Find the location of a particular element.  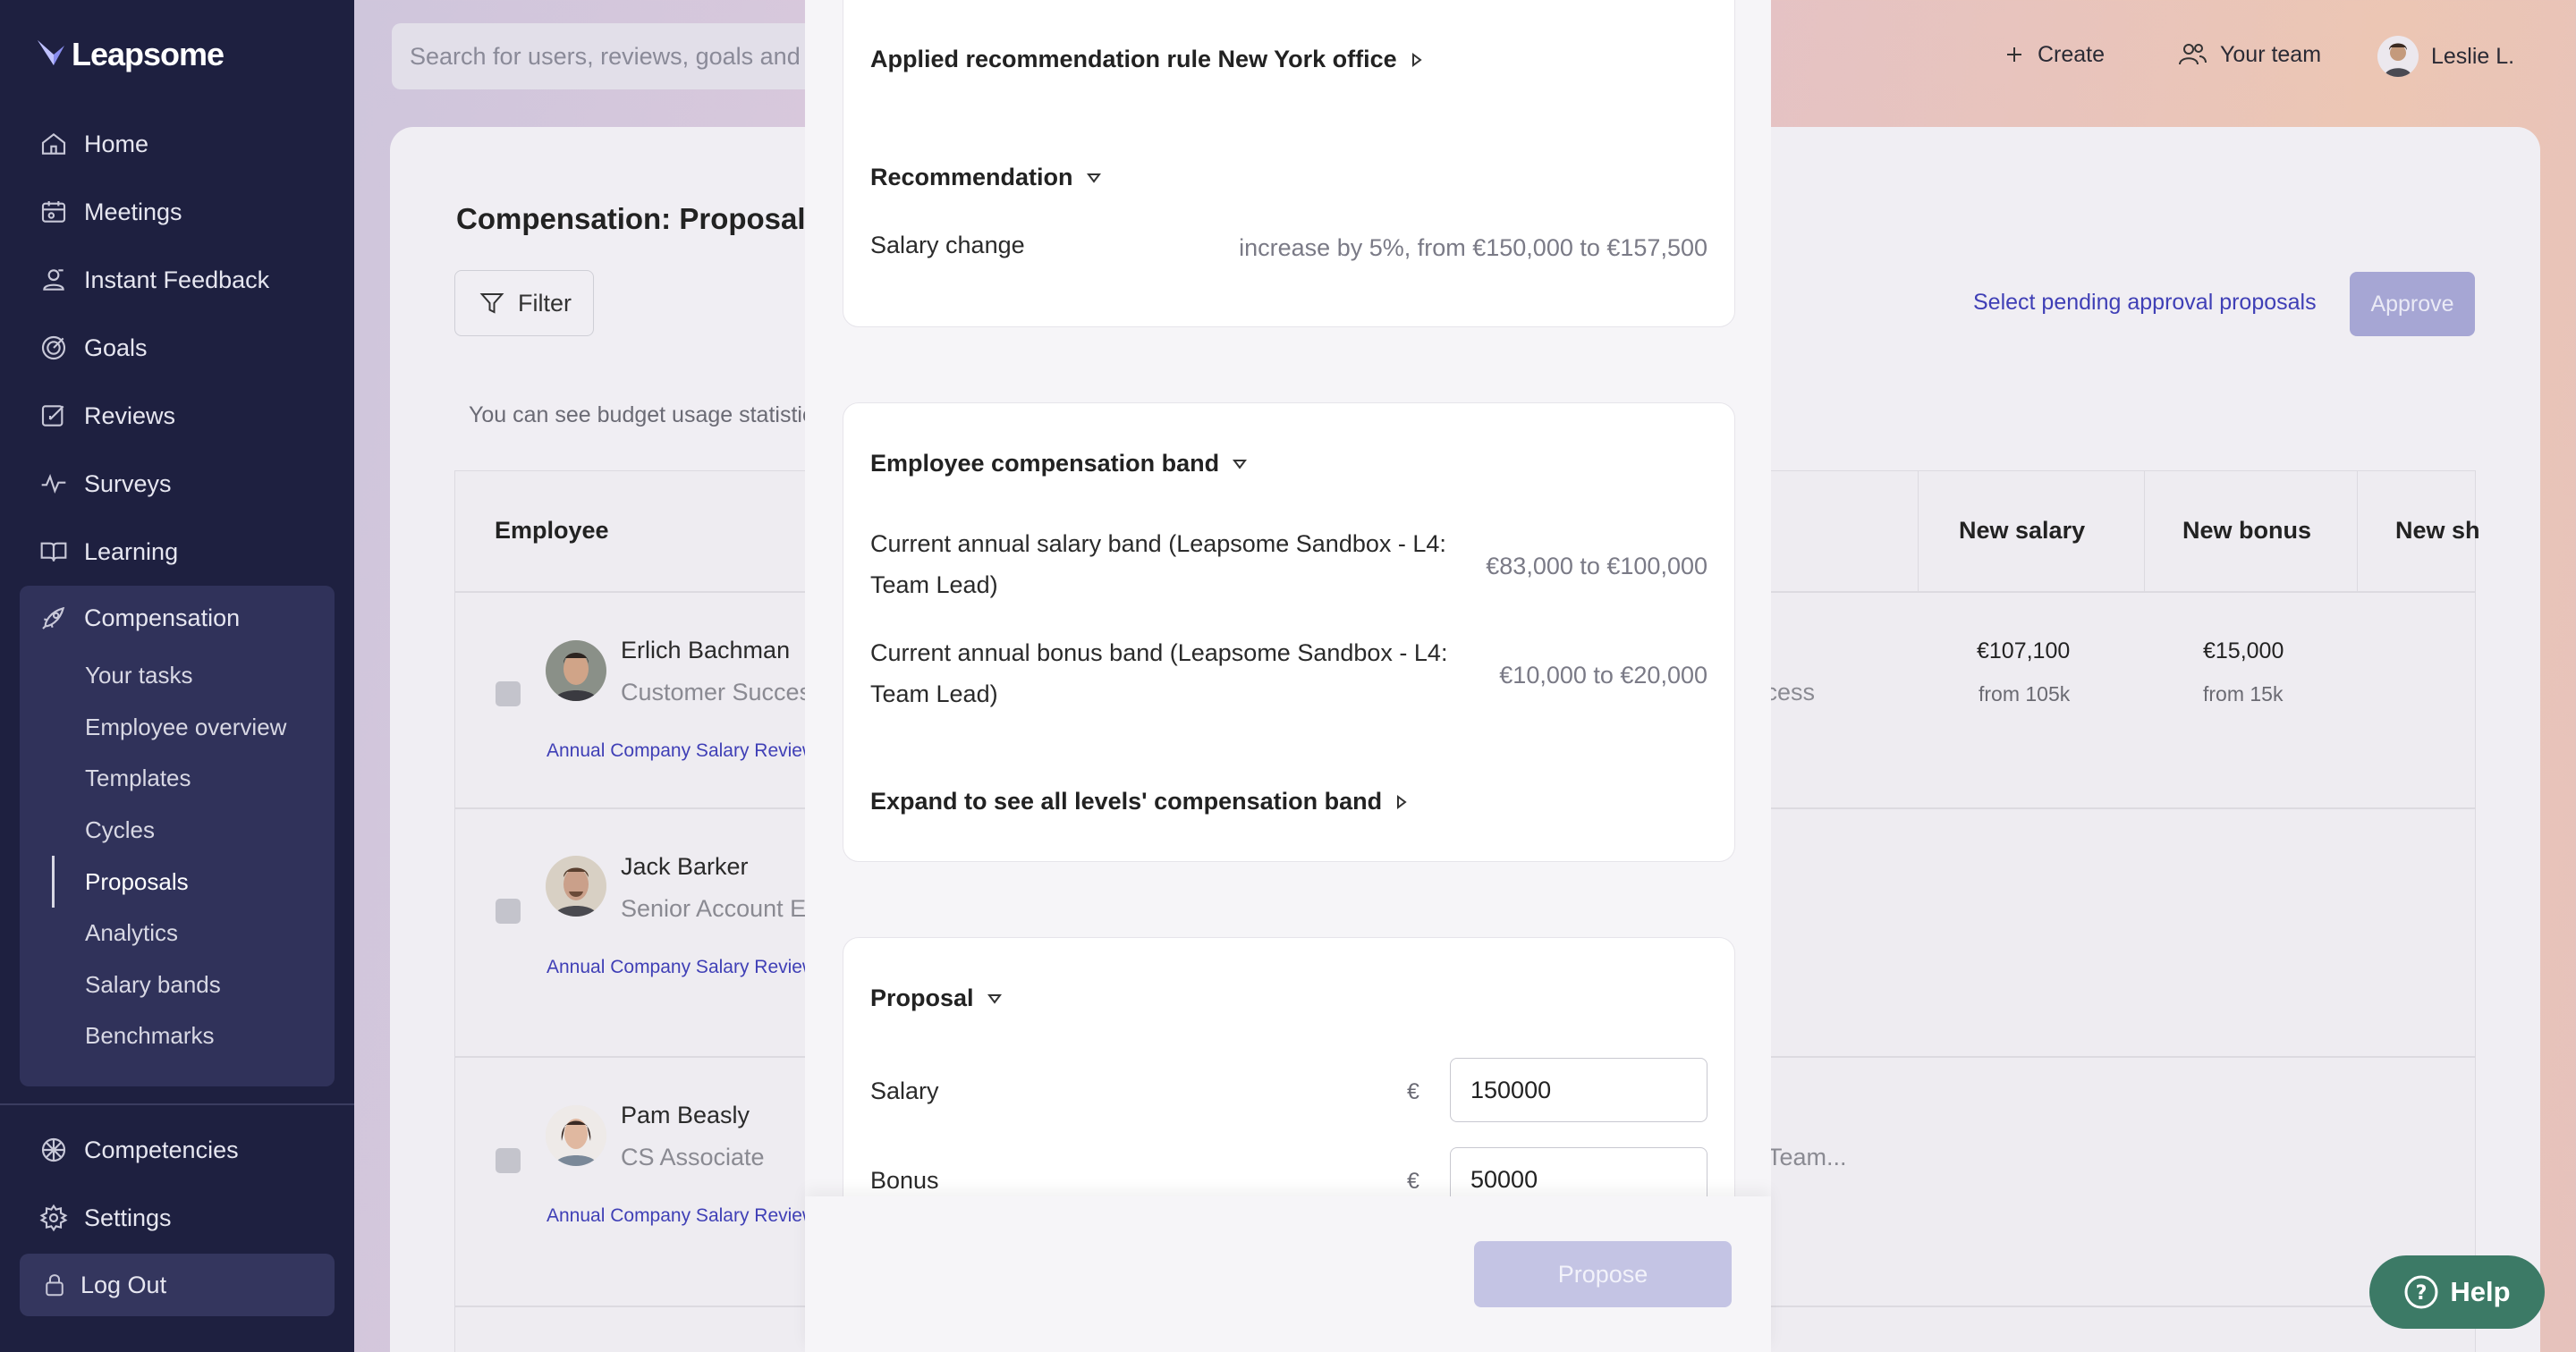

salary-change-label: Salary change is located at coordinates (947, 245).